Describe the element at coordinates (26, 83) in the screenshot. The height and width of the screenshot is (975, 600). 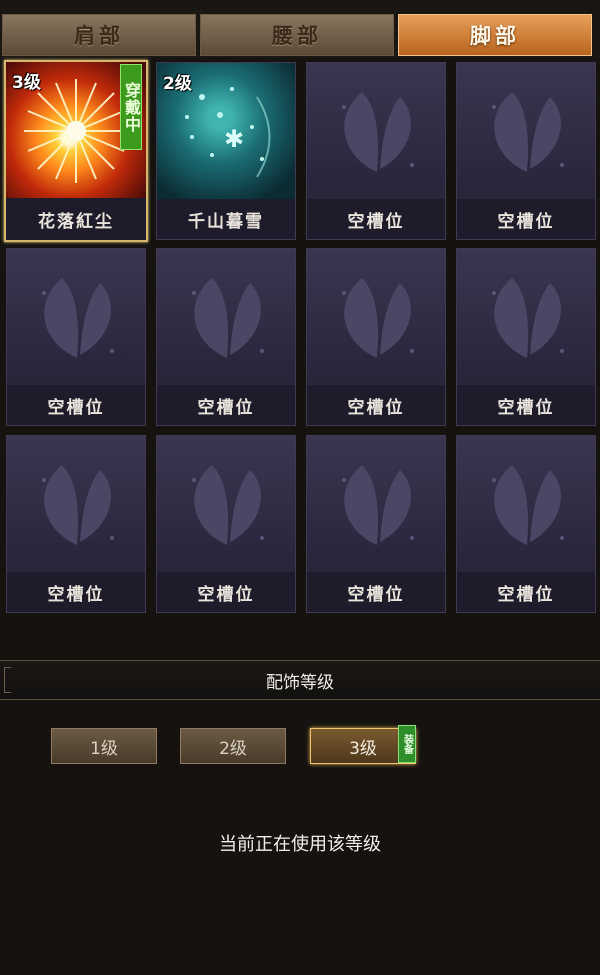
I see `slot-level: 3级` at that location.